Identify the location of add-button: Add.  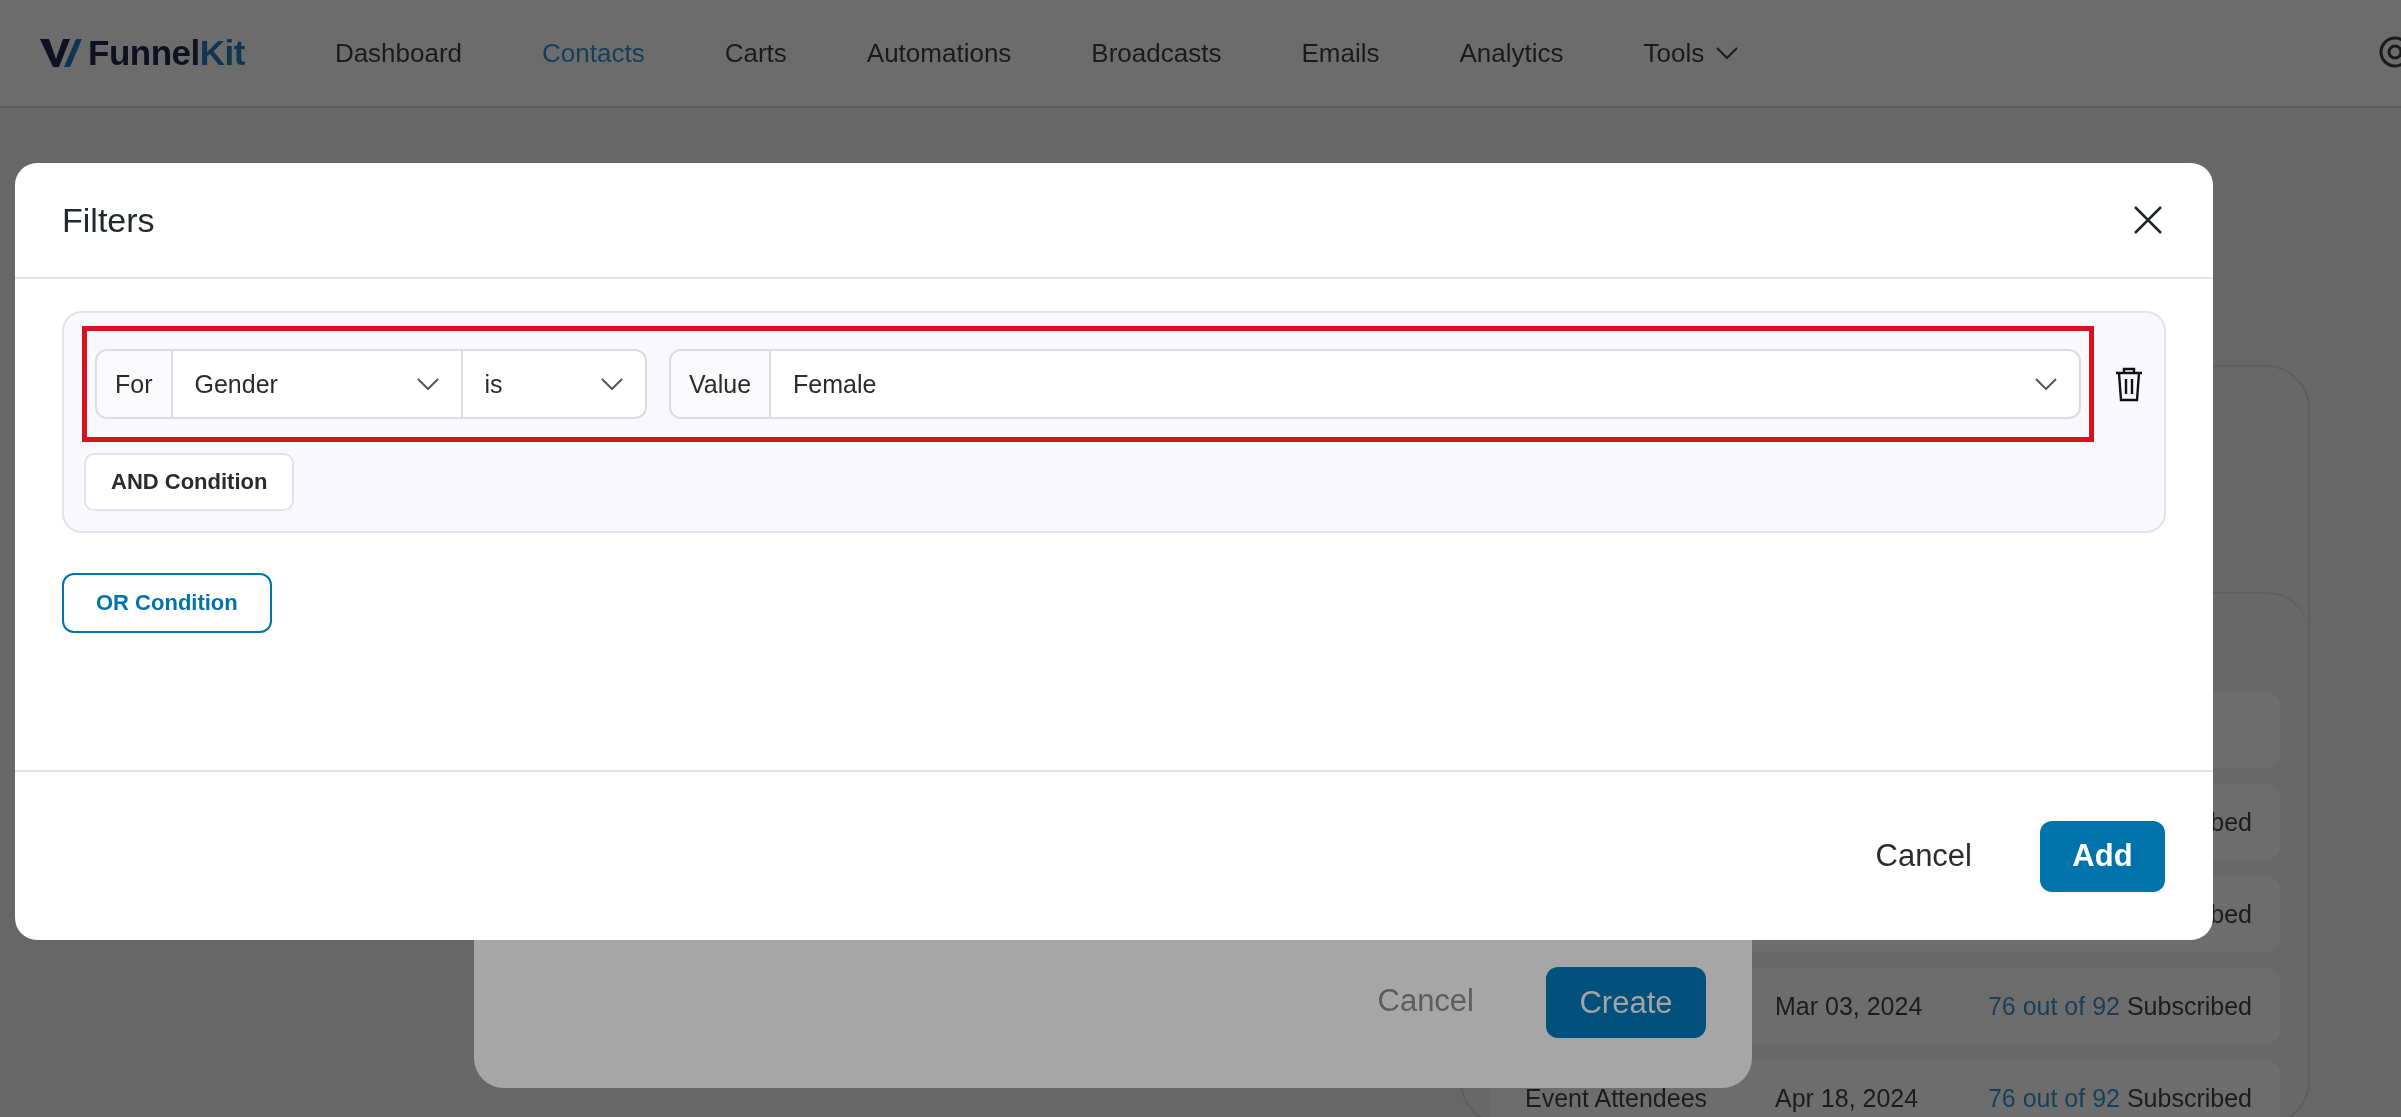
(2102, 856).